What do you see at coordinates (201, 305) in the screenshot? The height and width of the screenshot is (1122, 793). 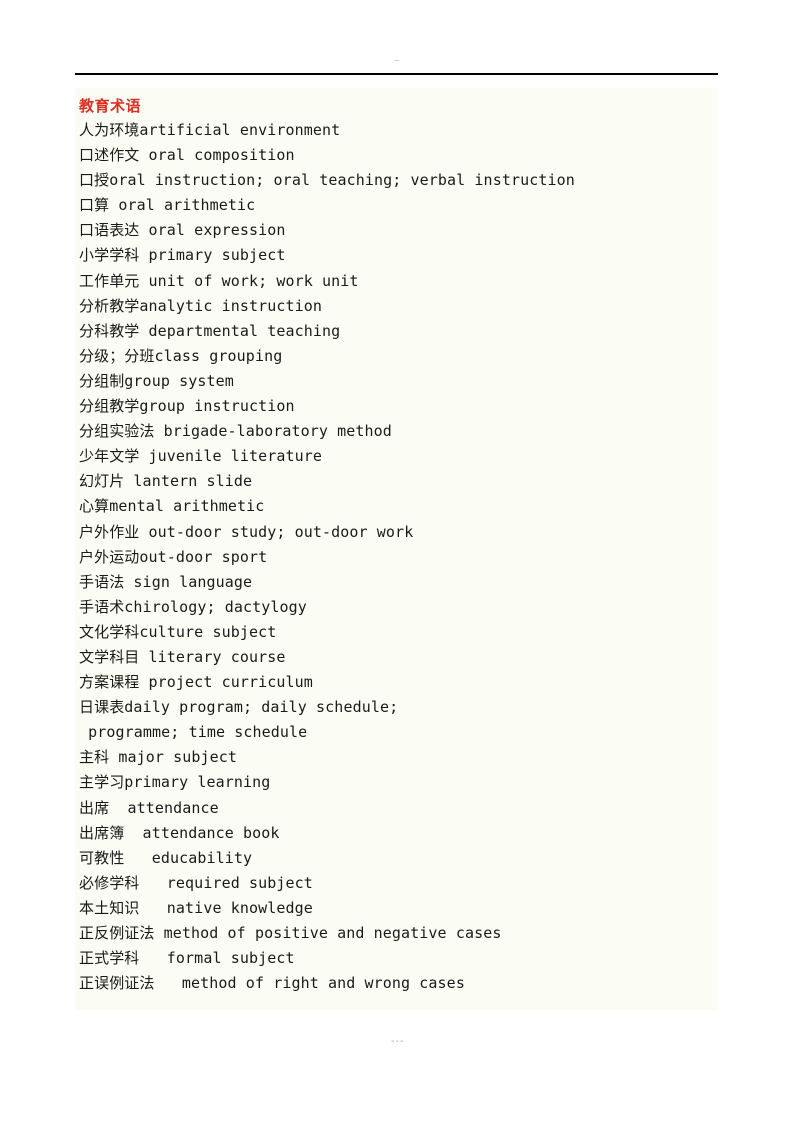 I see `glossary-term-line: 分析教学analytic instruction` at bounding box center [201, 305].